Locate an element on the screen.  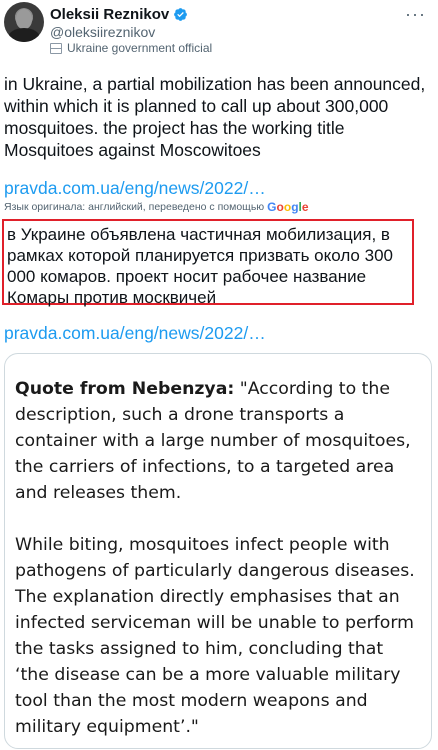
author-handle: @oleksiireznikov is located at coordinates (102, 32).